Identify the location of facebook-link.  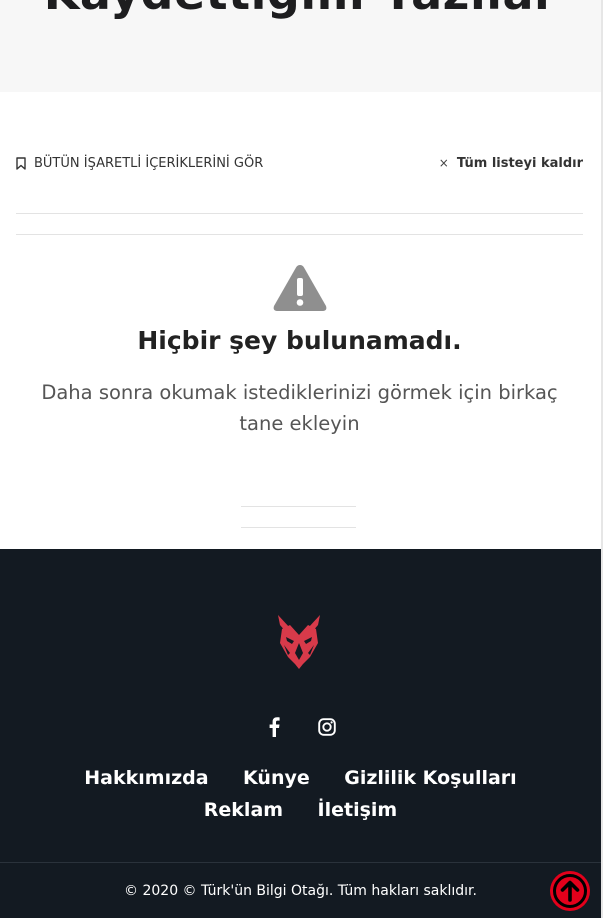
(275, 727).